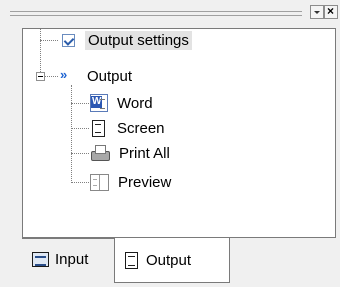 This screenshot has height=287, width=340. Describe the element at coordinates (138, 40) in the screenshot. I see `tree-item-label: Output settings` at that location.